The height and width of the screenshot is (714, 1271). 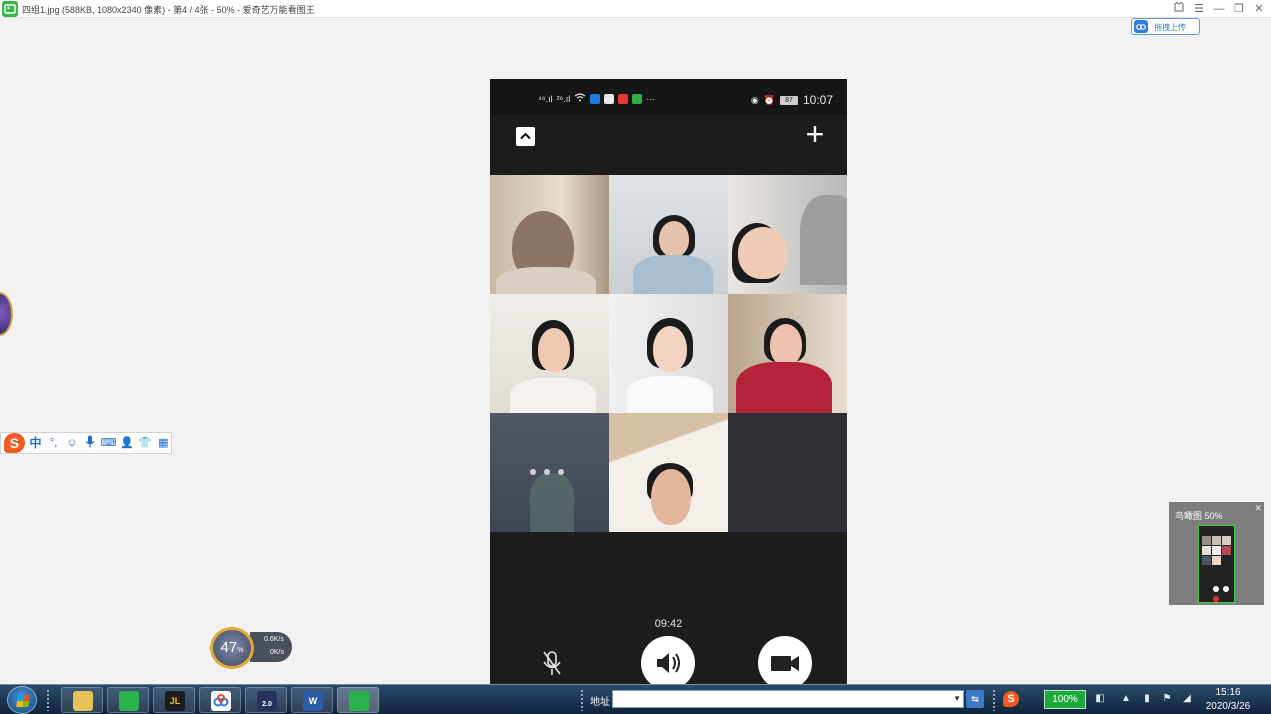 I want to click on start-button, so click(x=22, y=700).